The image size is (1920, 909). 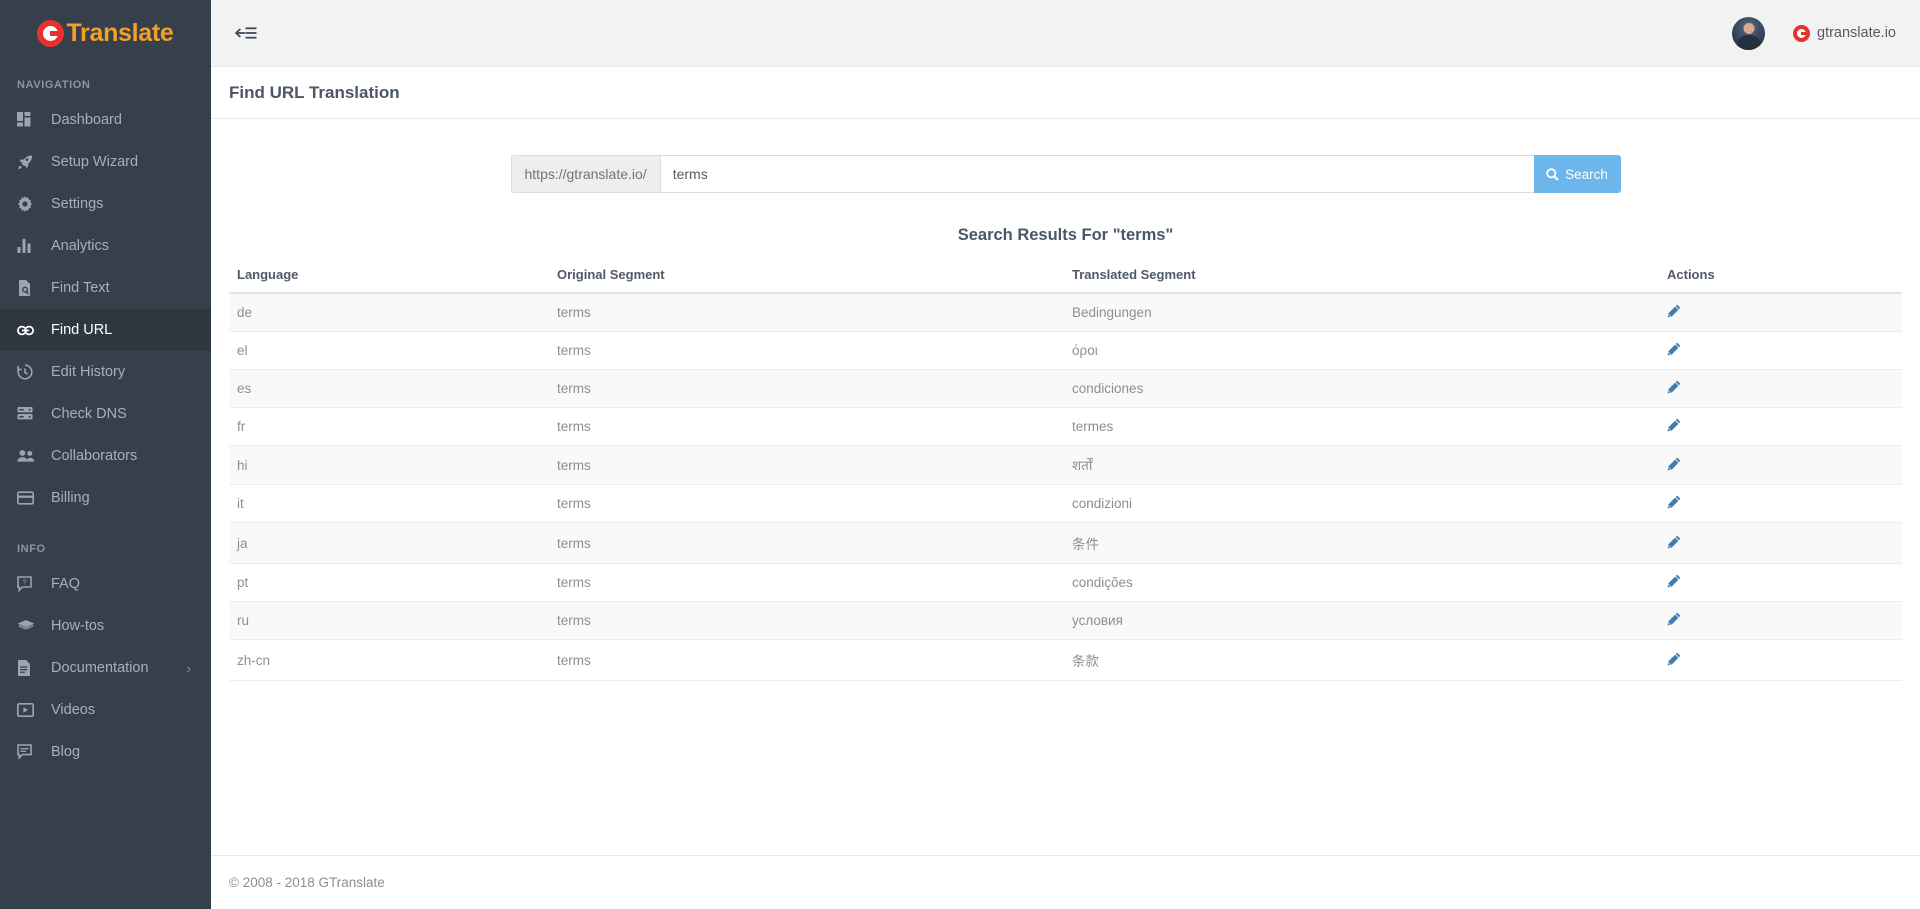 What do you see at coordinates (30, 710) in the screenshot?
I see `video-play-icon` at bounding box center [30, 710].